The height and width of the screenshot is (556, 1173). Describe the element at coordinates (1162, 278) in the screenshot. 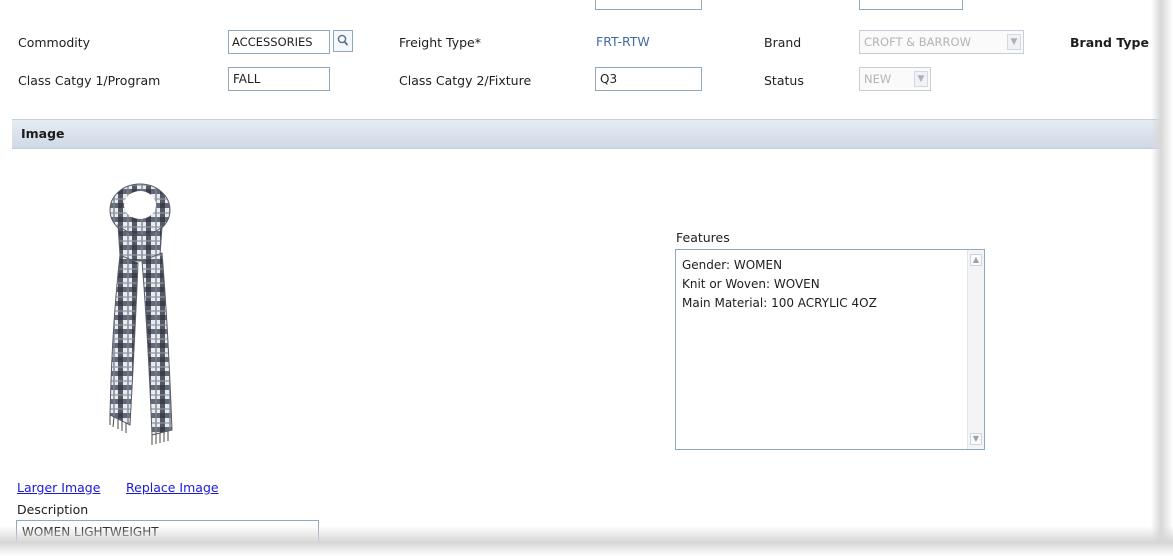

I see `torn-edge-right` at that location.